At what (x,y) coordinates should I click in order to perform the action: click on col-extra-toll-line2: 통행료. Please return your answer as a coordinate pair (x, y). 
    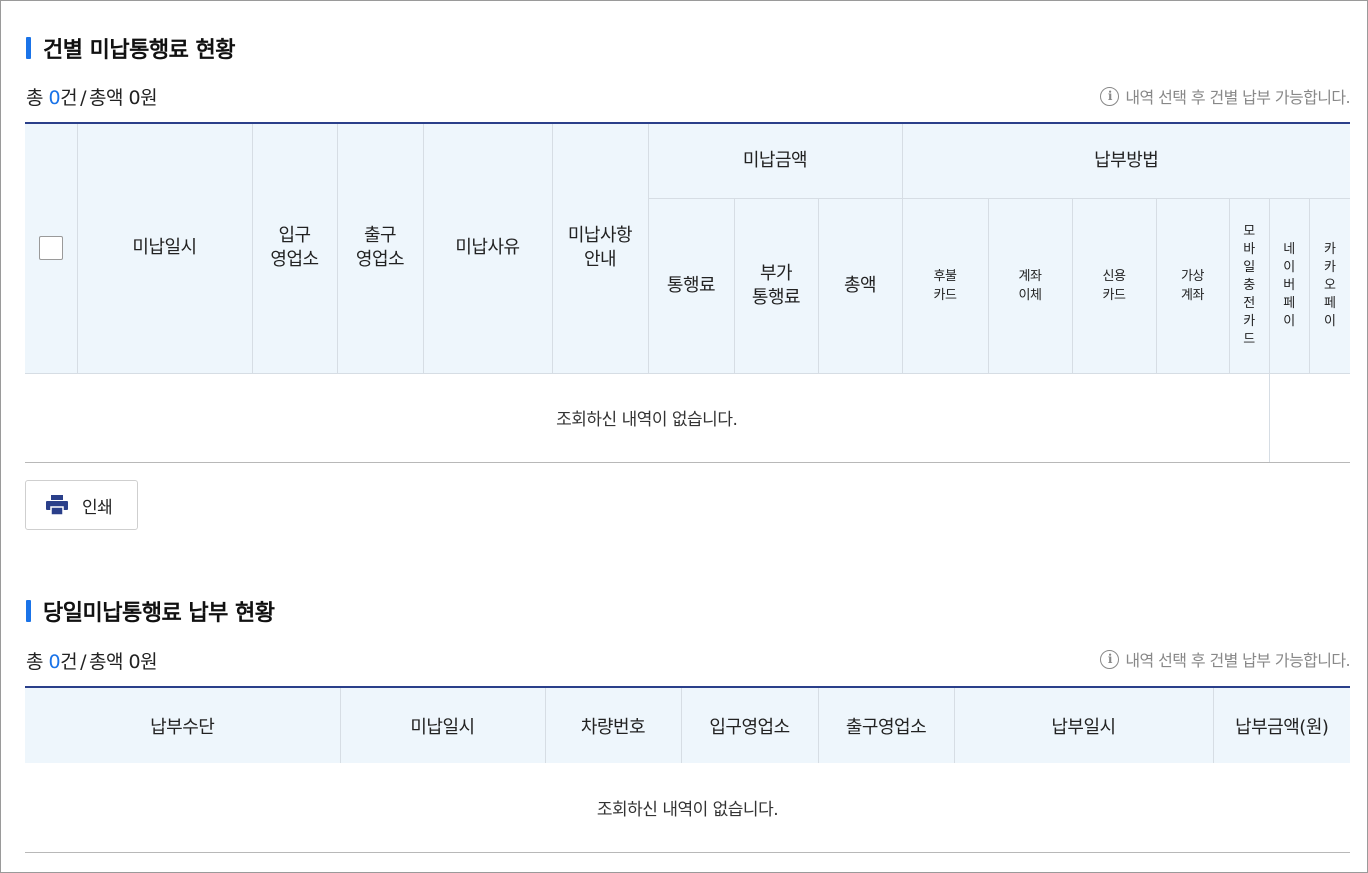
    Looking at the image, I should click on (776, 297).